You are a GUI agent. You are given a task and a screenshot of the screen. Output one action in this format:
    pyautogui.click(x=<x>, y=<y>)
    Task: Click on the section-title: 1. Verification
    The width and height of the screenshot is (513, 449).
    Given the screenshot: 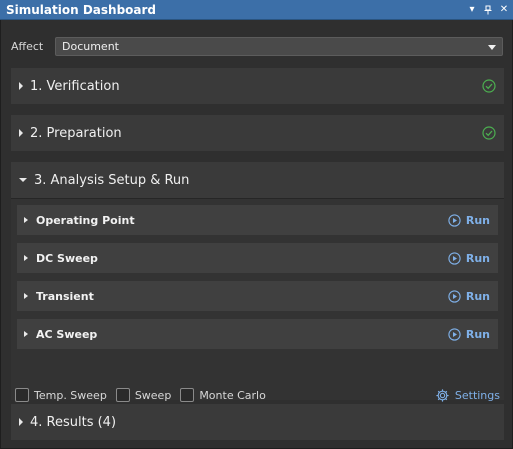 What is the action you would take?
    pyautogui.click(x=75, y=86)
    